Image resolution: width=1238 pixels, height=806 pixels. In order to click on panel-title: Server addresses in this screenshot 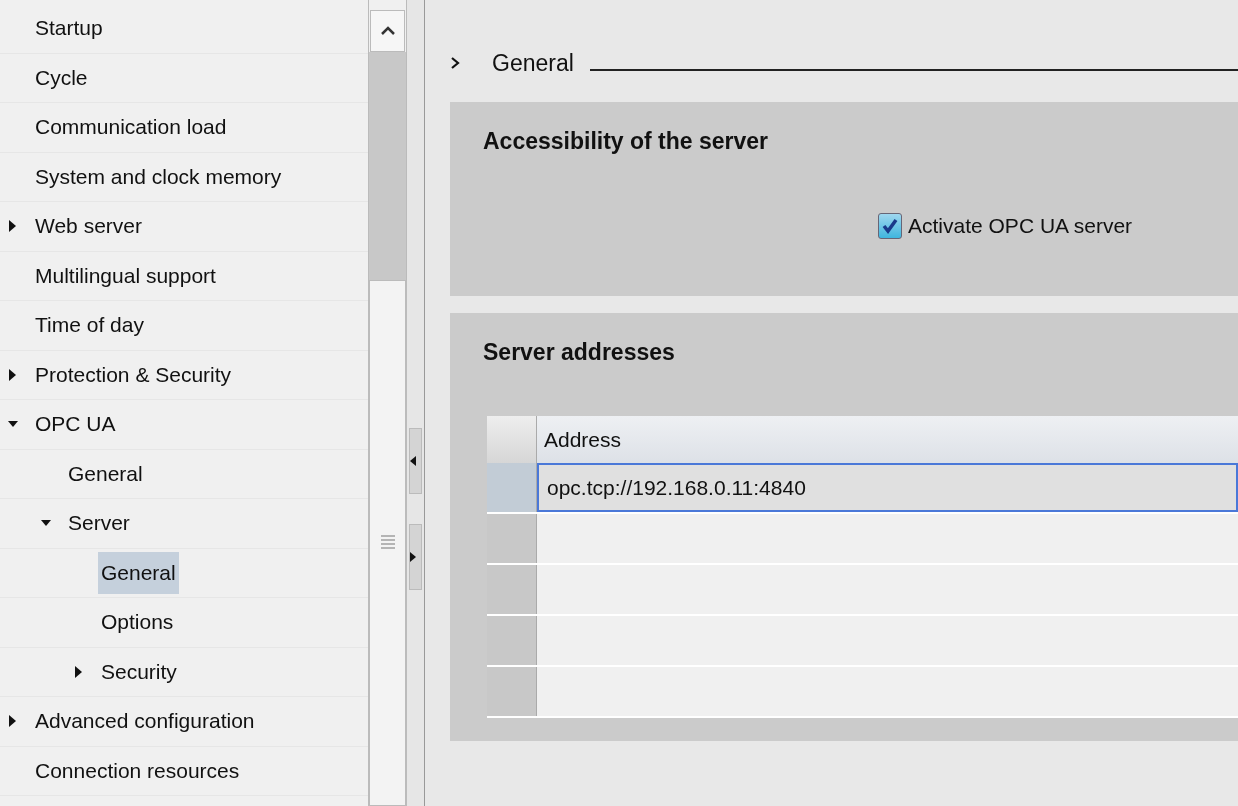, I will do `click(579, 352)`.